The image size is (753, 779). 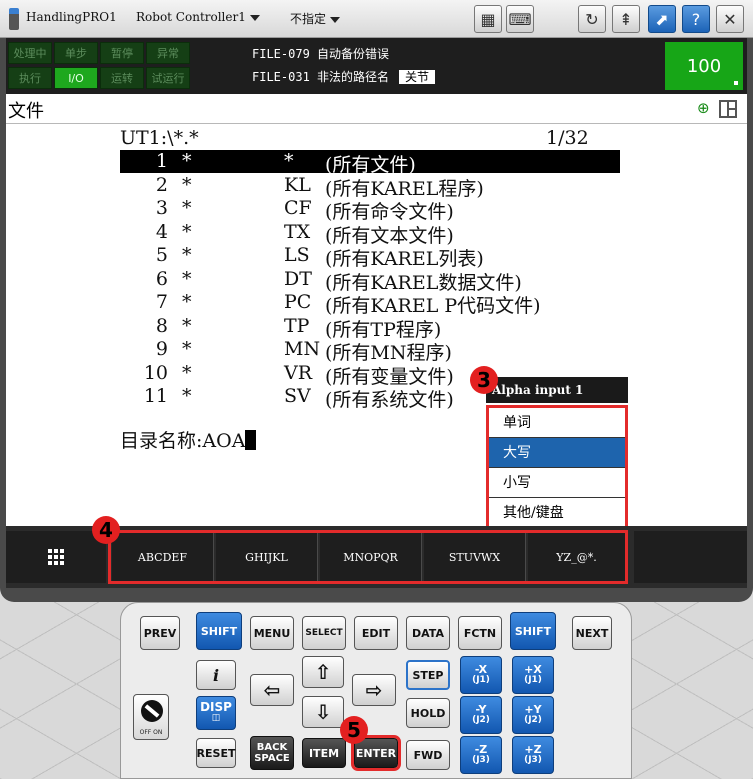 What do you see at coordinates (324, 753) in the screenshot?
I see `item-key: ITEM` at bounding box center [324, 753].